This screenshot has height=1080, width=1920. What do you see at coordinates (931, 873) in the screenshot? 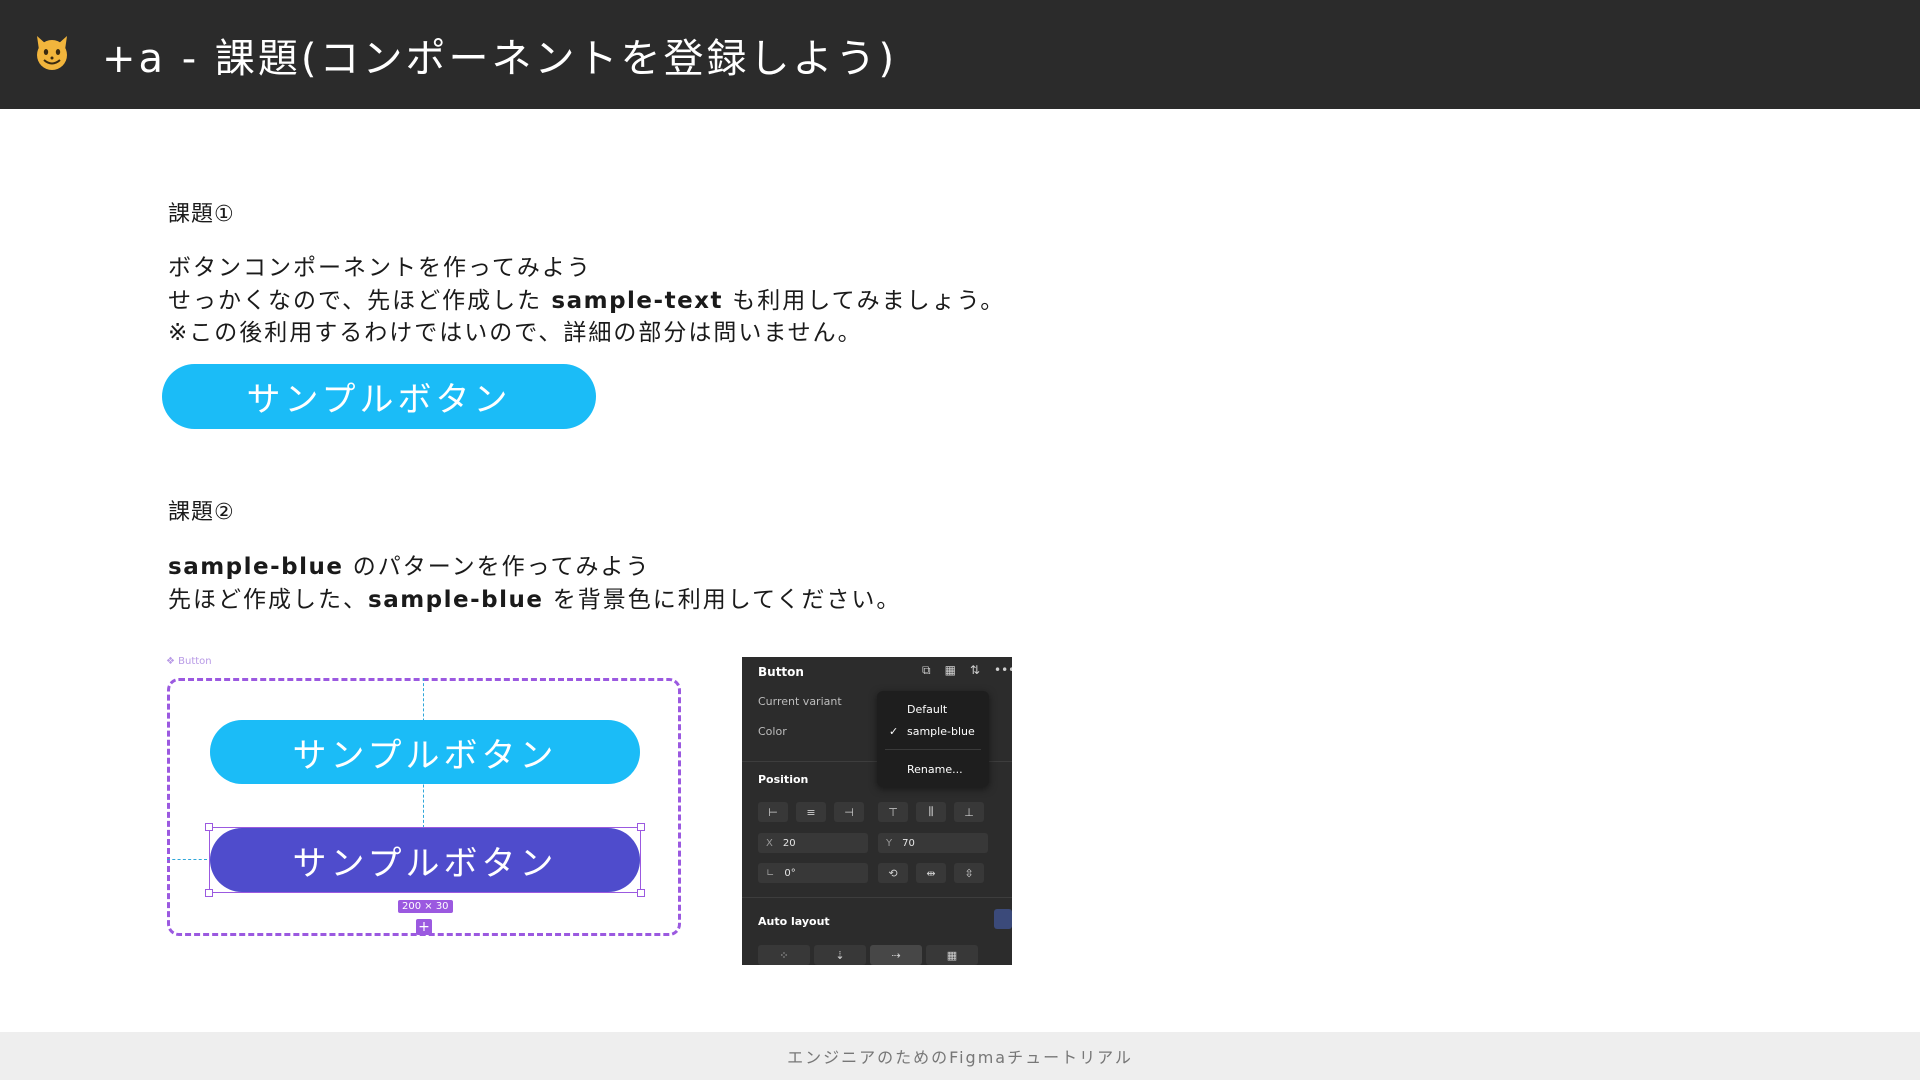
I see `flip-horizontal-icon: ⇹` at bounding box center [931, 873].